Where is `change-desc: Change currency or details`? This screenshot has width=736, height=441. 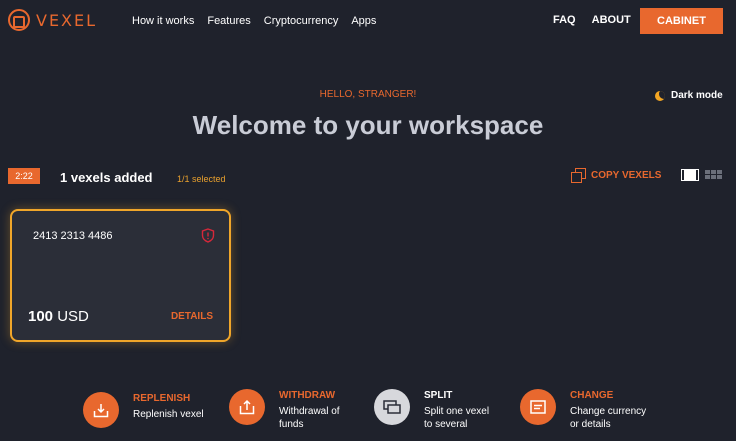
change-desc: Change currency or details is located at coordinates (608, 418).